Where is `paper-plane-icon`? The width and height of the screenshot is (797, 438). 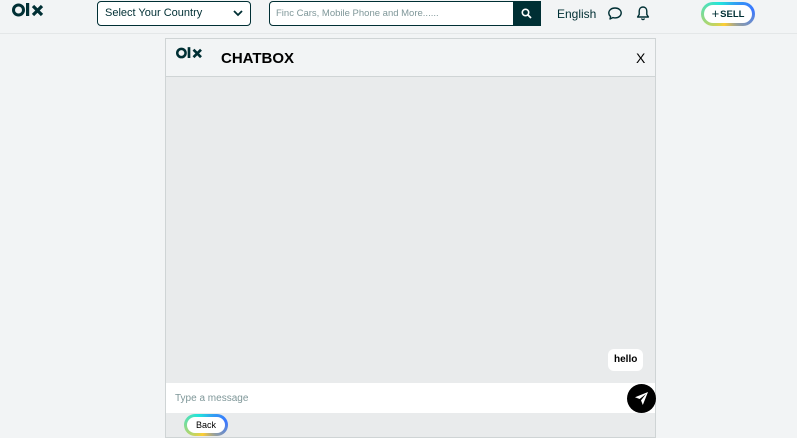 paper-plane-icon is located at coordinates (641, 398).